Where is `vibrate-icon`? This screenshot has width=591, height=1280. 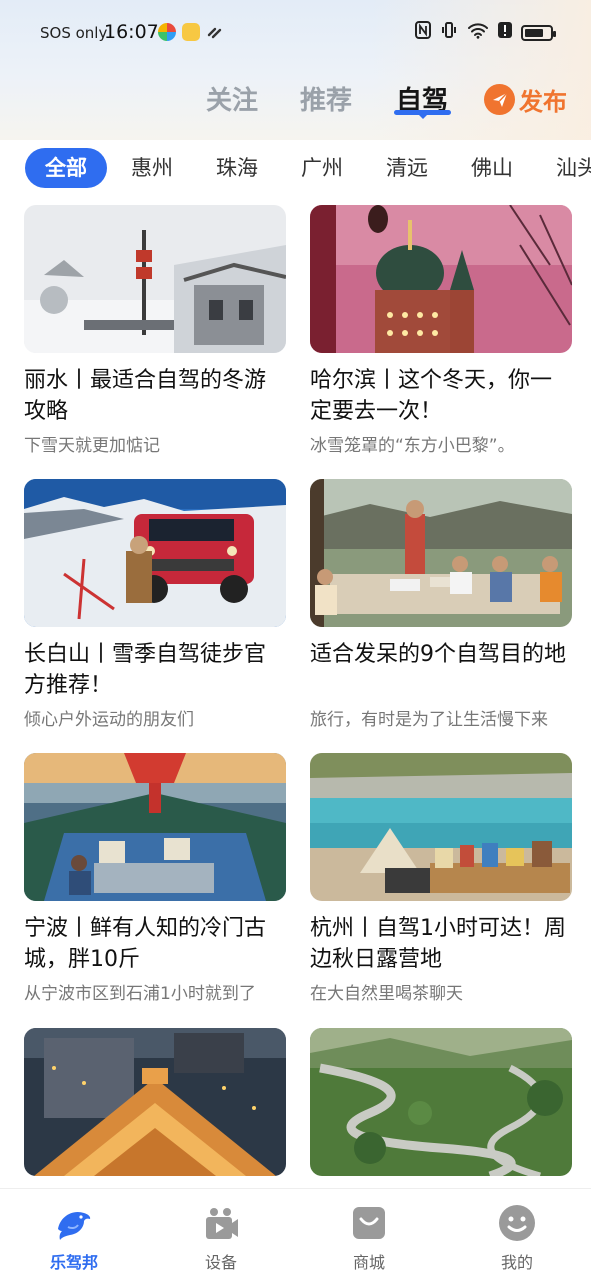
vibrate-icon is located at coordinates (449, 33).